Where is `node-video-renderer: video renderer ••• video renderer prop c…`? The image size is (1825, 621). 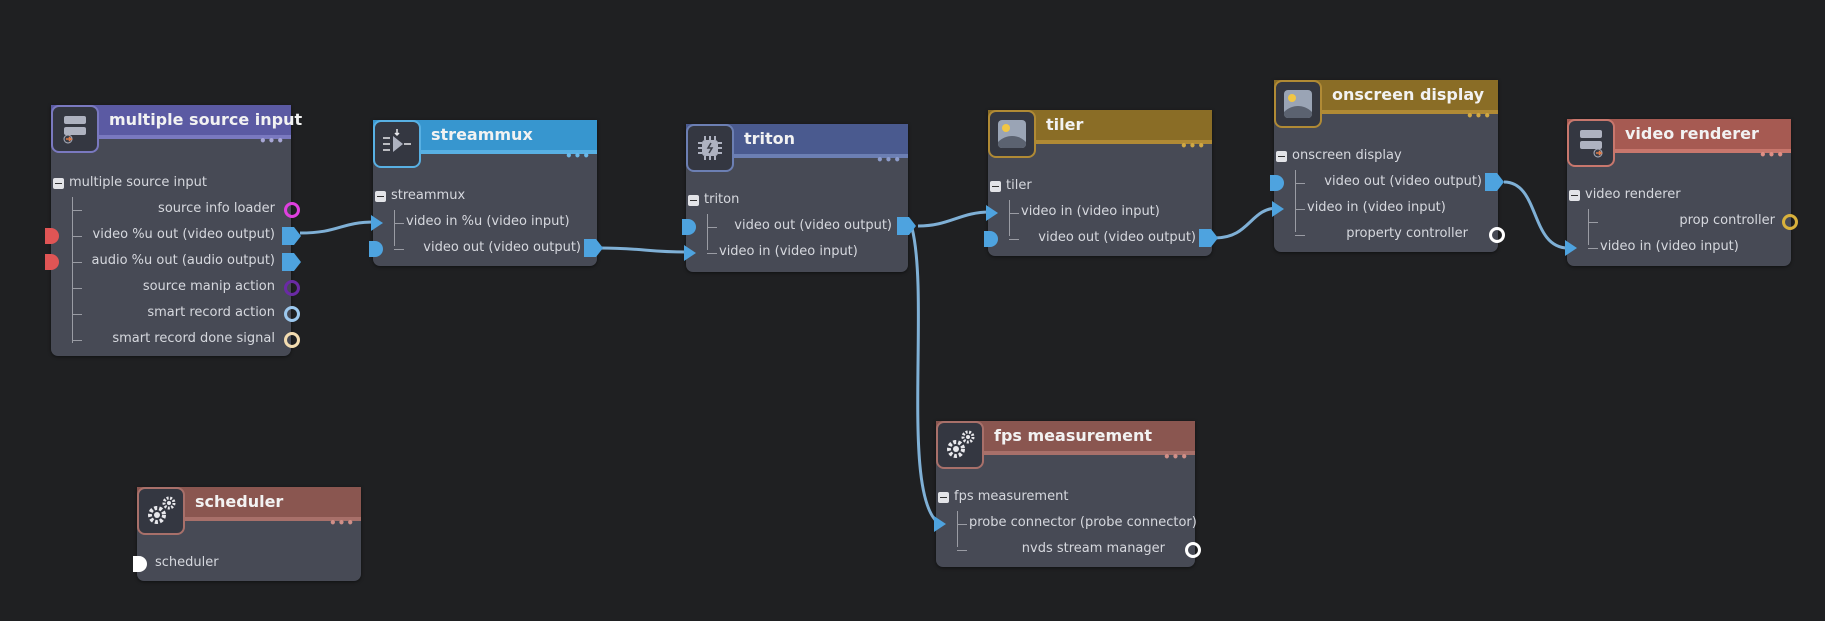
node-video-renderer: video renderer ••• video renderer prop c… is located at coordinates (1681, 192).